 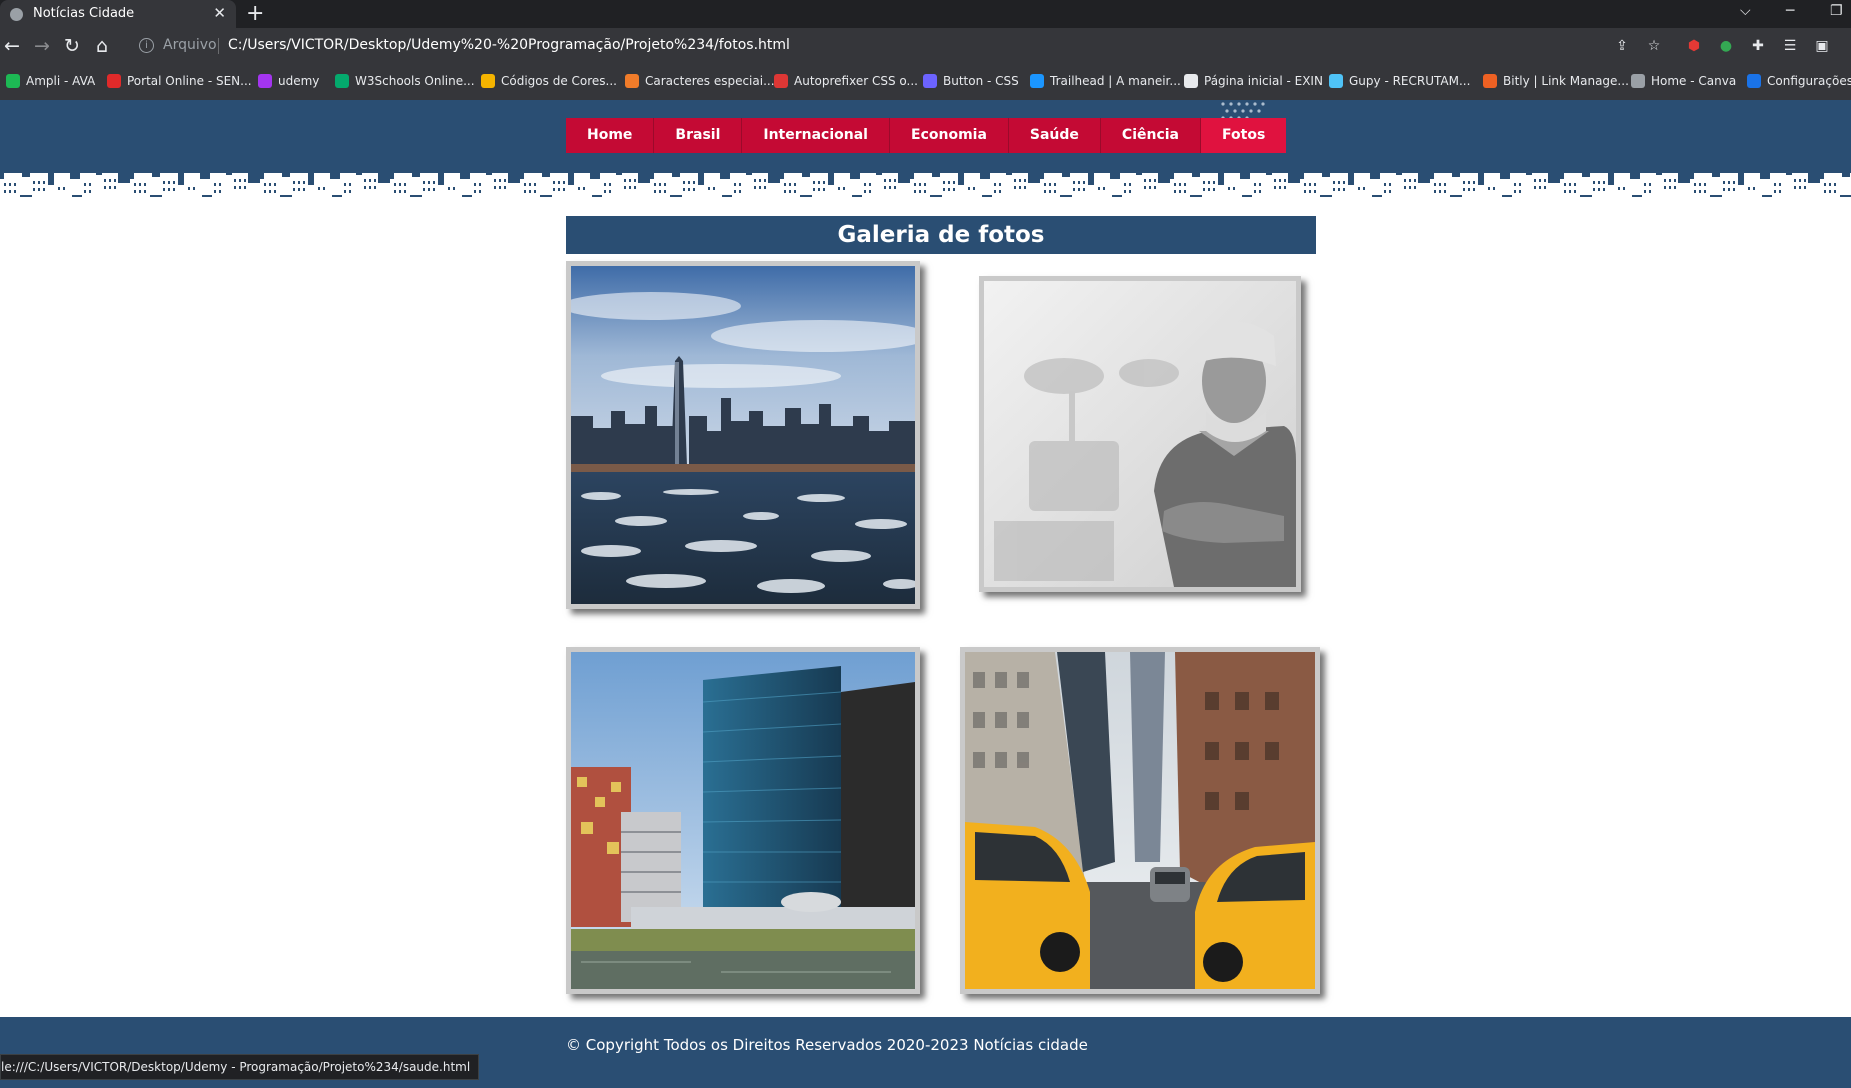 What do you see at coordinates (1694, 46) in the screenshot?
I see `extension-shield-icon: ⬢` at bounding box center [1694, 46].